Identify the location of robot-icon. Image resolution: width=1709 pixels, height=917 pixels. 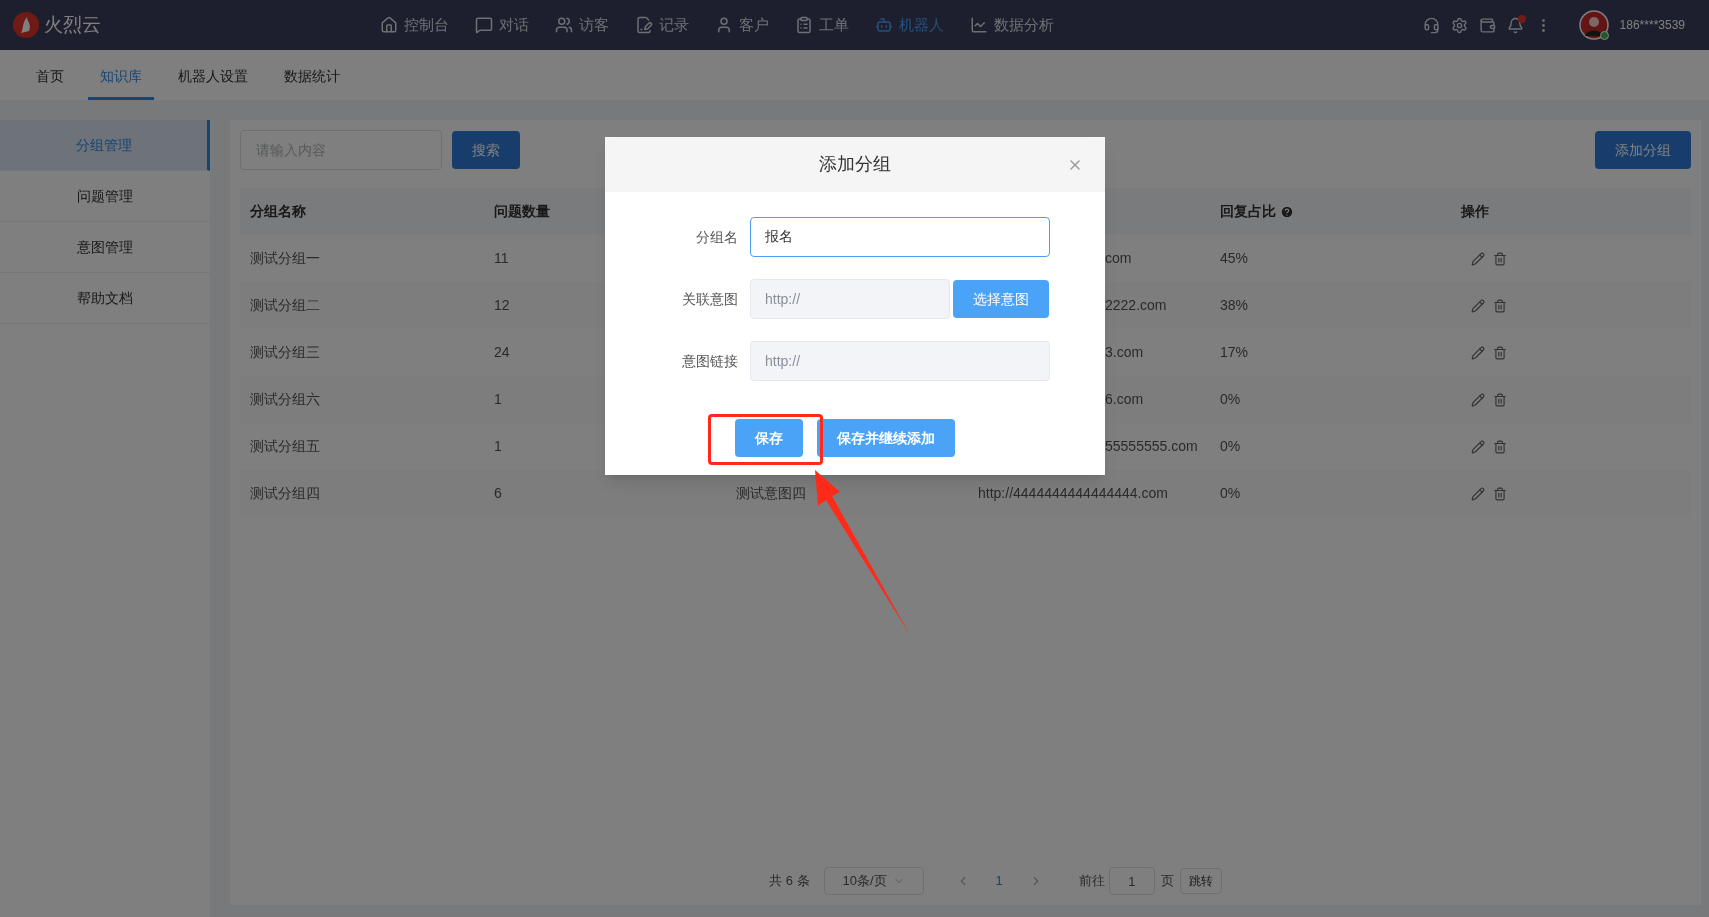
(884, 25).